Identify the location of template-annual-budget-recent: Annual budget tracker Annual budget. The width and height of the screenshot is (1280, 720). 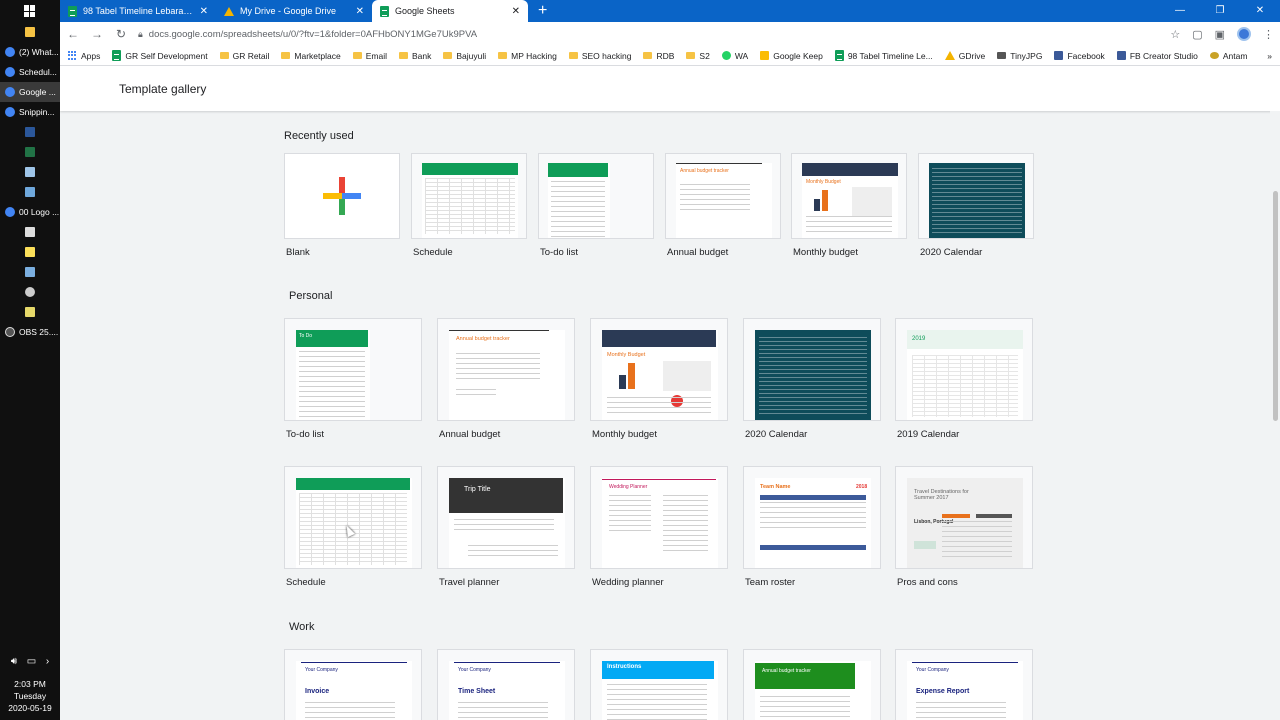
(723, 205).